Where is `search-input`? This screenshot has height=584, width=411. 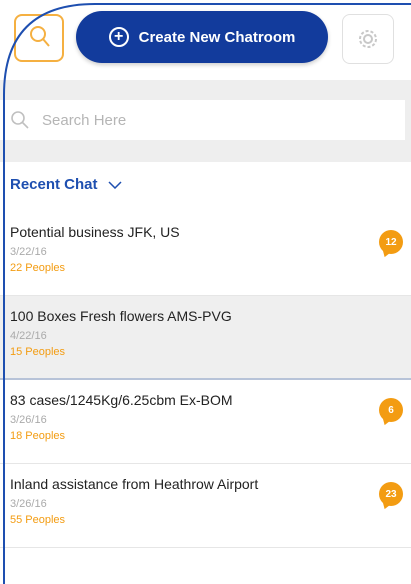
search-input is located at coordinates (212, 120).